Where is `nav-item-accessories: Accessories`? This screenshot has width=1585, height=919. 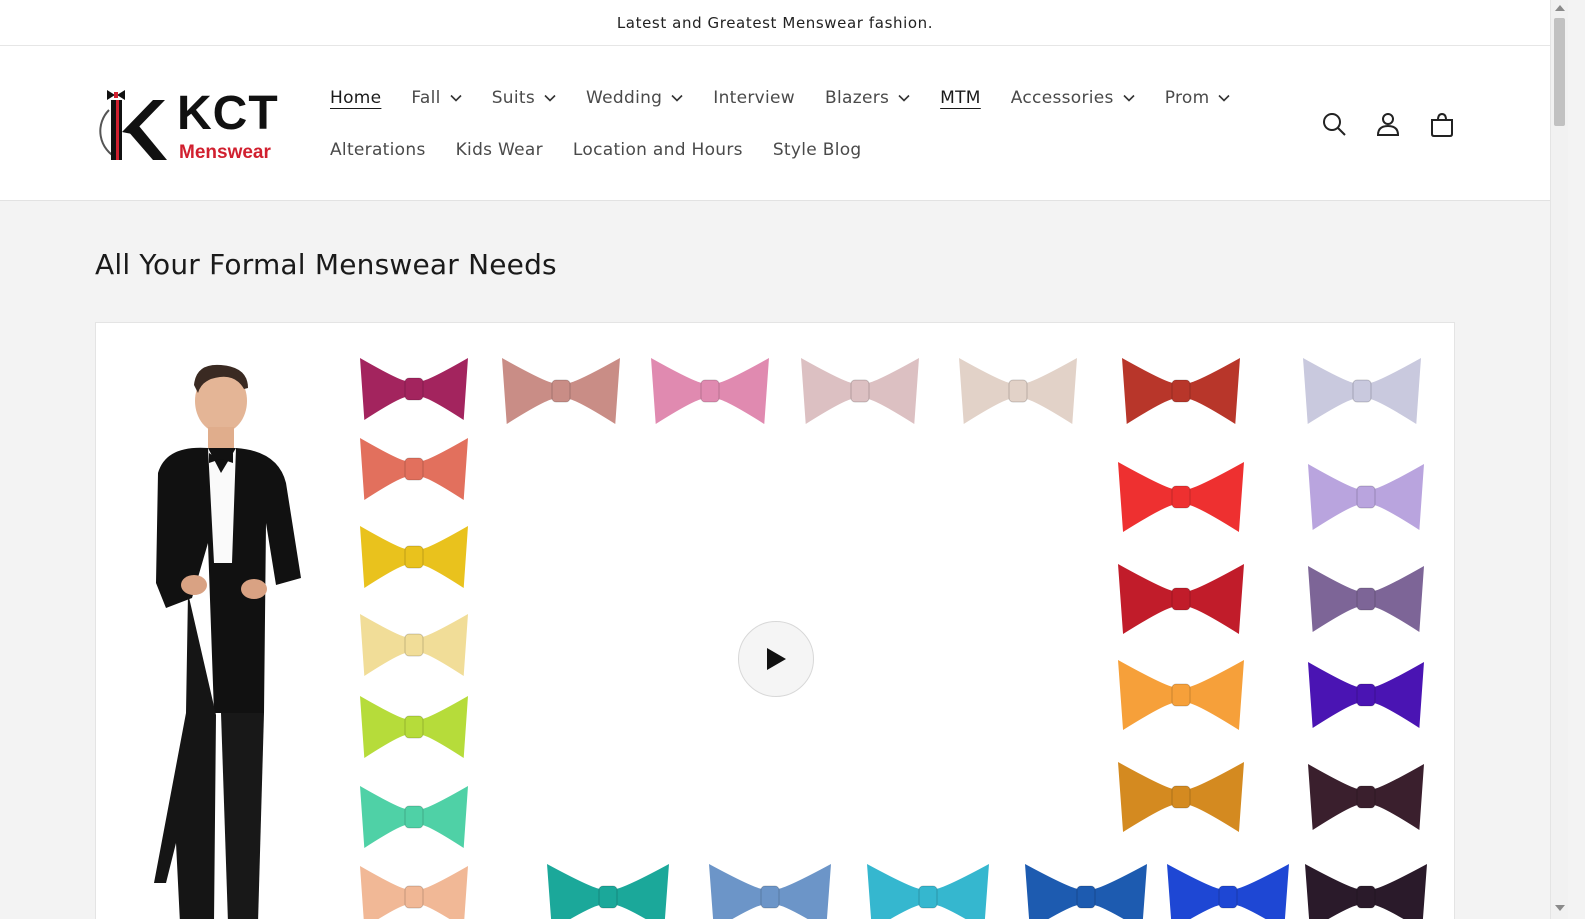 nav-item-accessories: Accessories is located at coordinates (1073, 98).